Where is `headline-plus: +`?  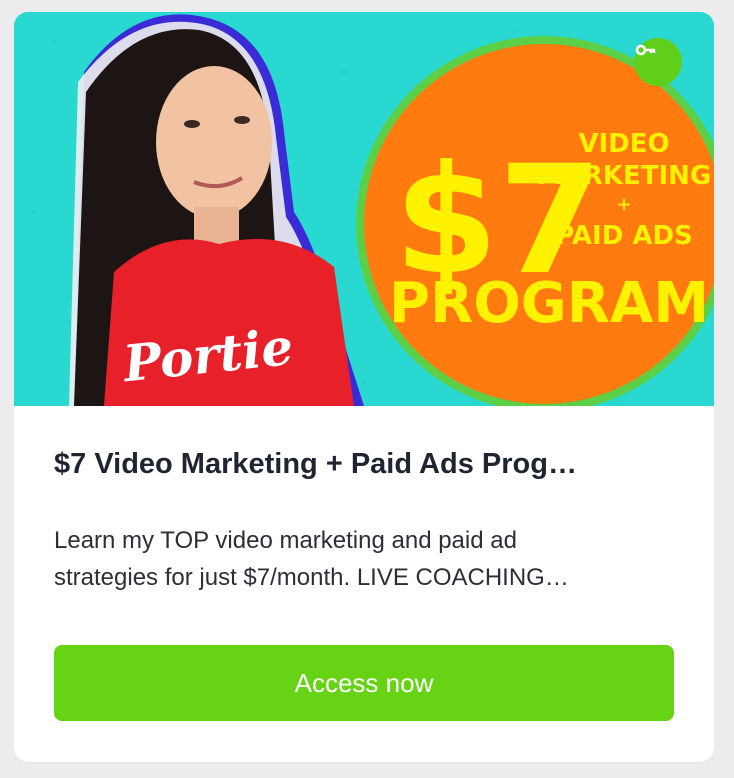 headline-plus: + is located at coordinates (623, 204).